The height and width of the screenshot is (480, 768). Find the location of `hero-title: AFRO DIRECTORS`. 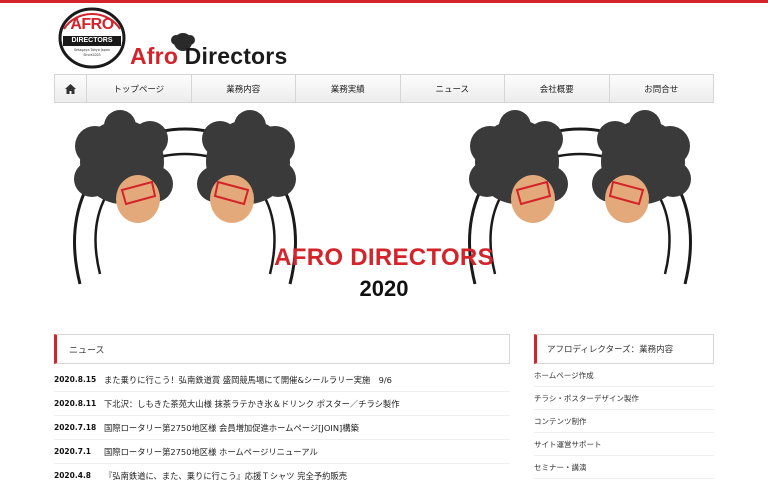

hero-title: AFRO DIRECTORS is located at coordinates (384, 257).